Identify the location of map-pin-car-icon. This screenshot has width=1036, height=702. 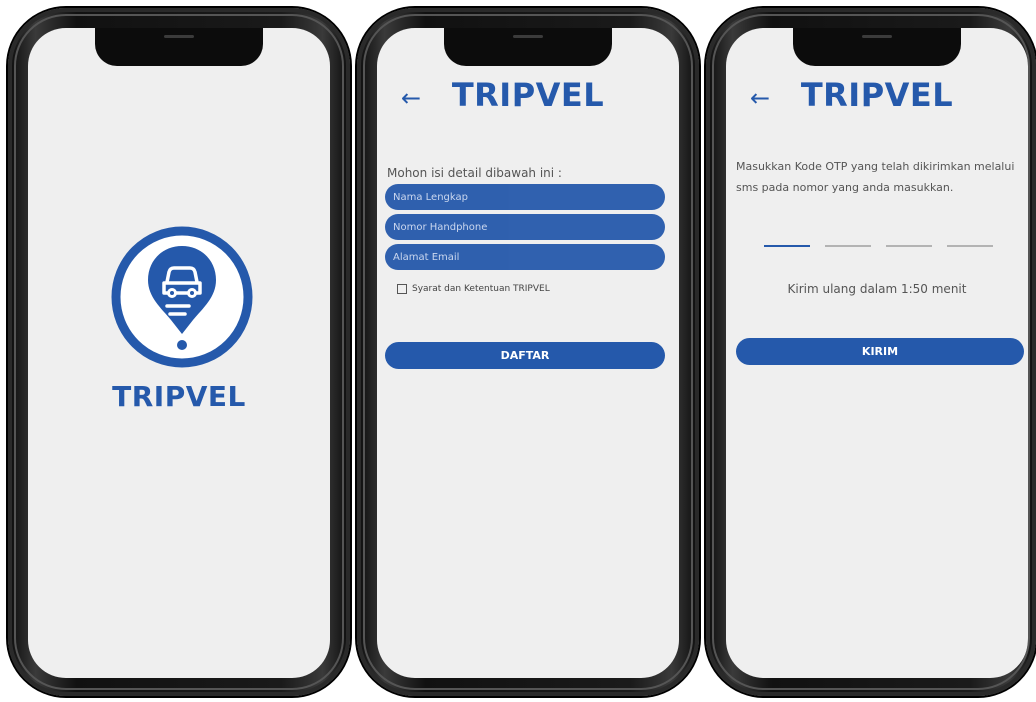
(182, 297).